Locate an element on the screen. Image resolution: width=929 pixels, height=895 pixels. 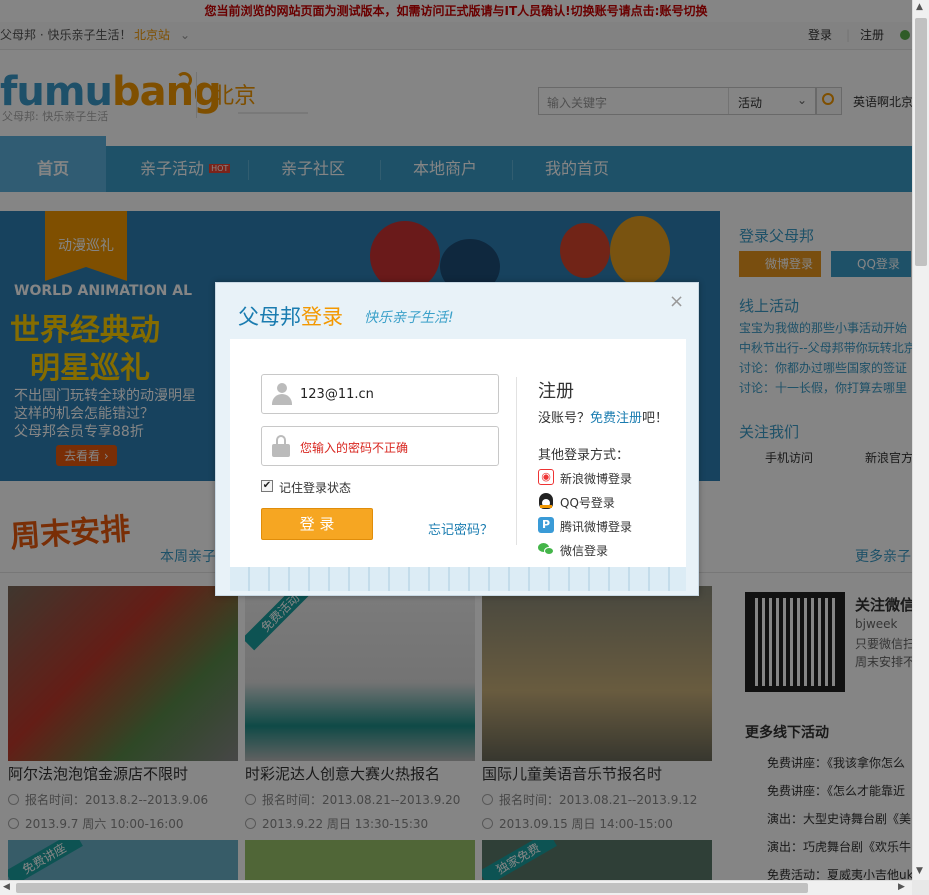
remember-label: 记住登录状态 is located at coordinates (315, 488).